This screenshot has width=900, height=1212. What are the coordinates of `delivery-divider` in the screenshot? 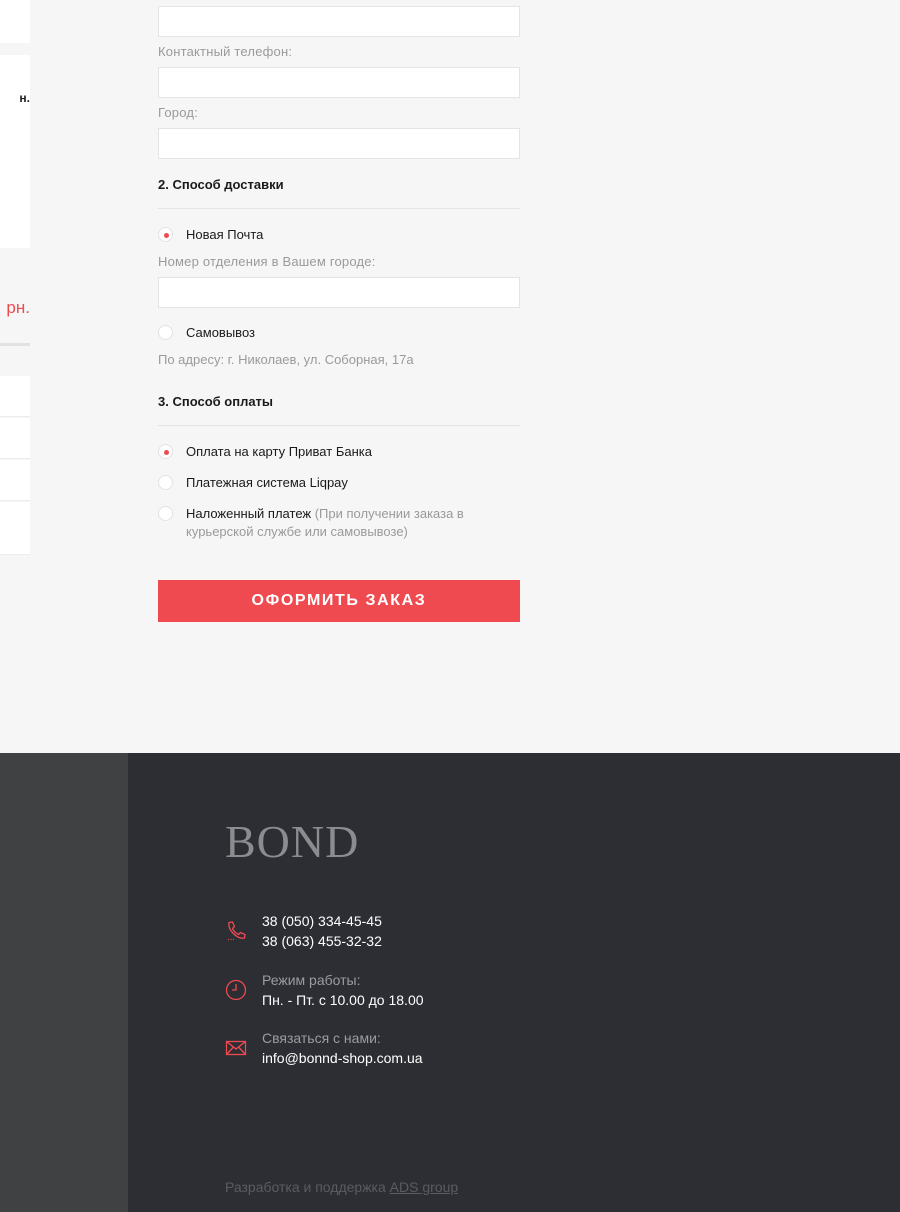 It's located at (339, 208).